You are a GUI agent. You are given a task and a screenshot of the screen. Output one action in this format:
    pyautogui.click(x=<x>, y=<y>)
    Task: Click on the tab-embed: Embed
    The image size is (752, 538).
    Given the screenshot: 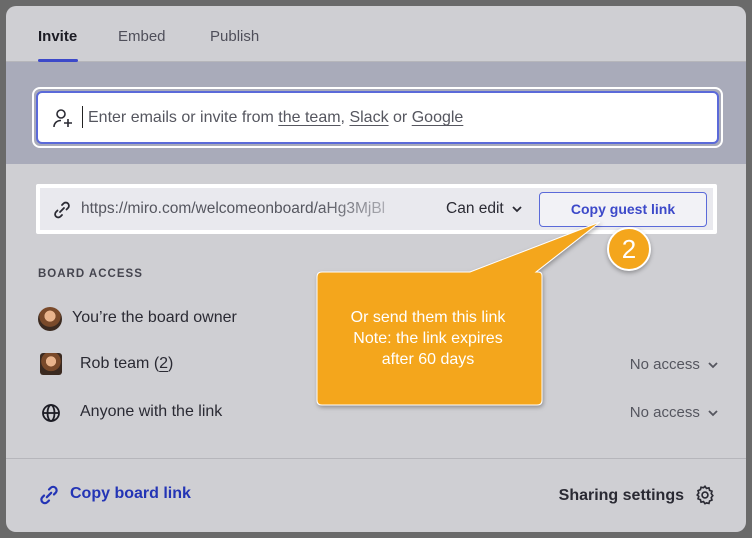 What is the action you would take?
    pyautogui.click(x=142, y=36)
    